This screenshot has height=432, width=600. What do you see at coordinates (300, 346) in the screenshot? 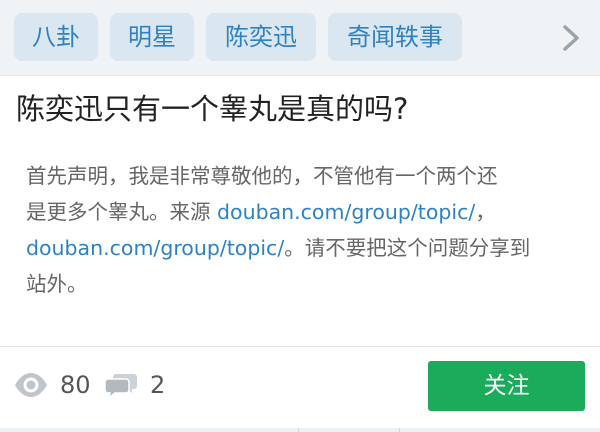
I see `divider` at bounding box center [300, 346].